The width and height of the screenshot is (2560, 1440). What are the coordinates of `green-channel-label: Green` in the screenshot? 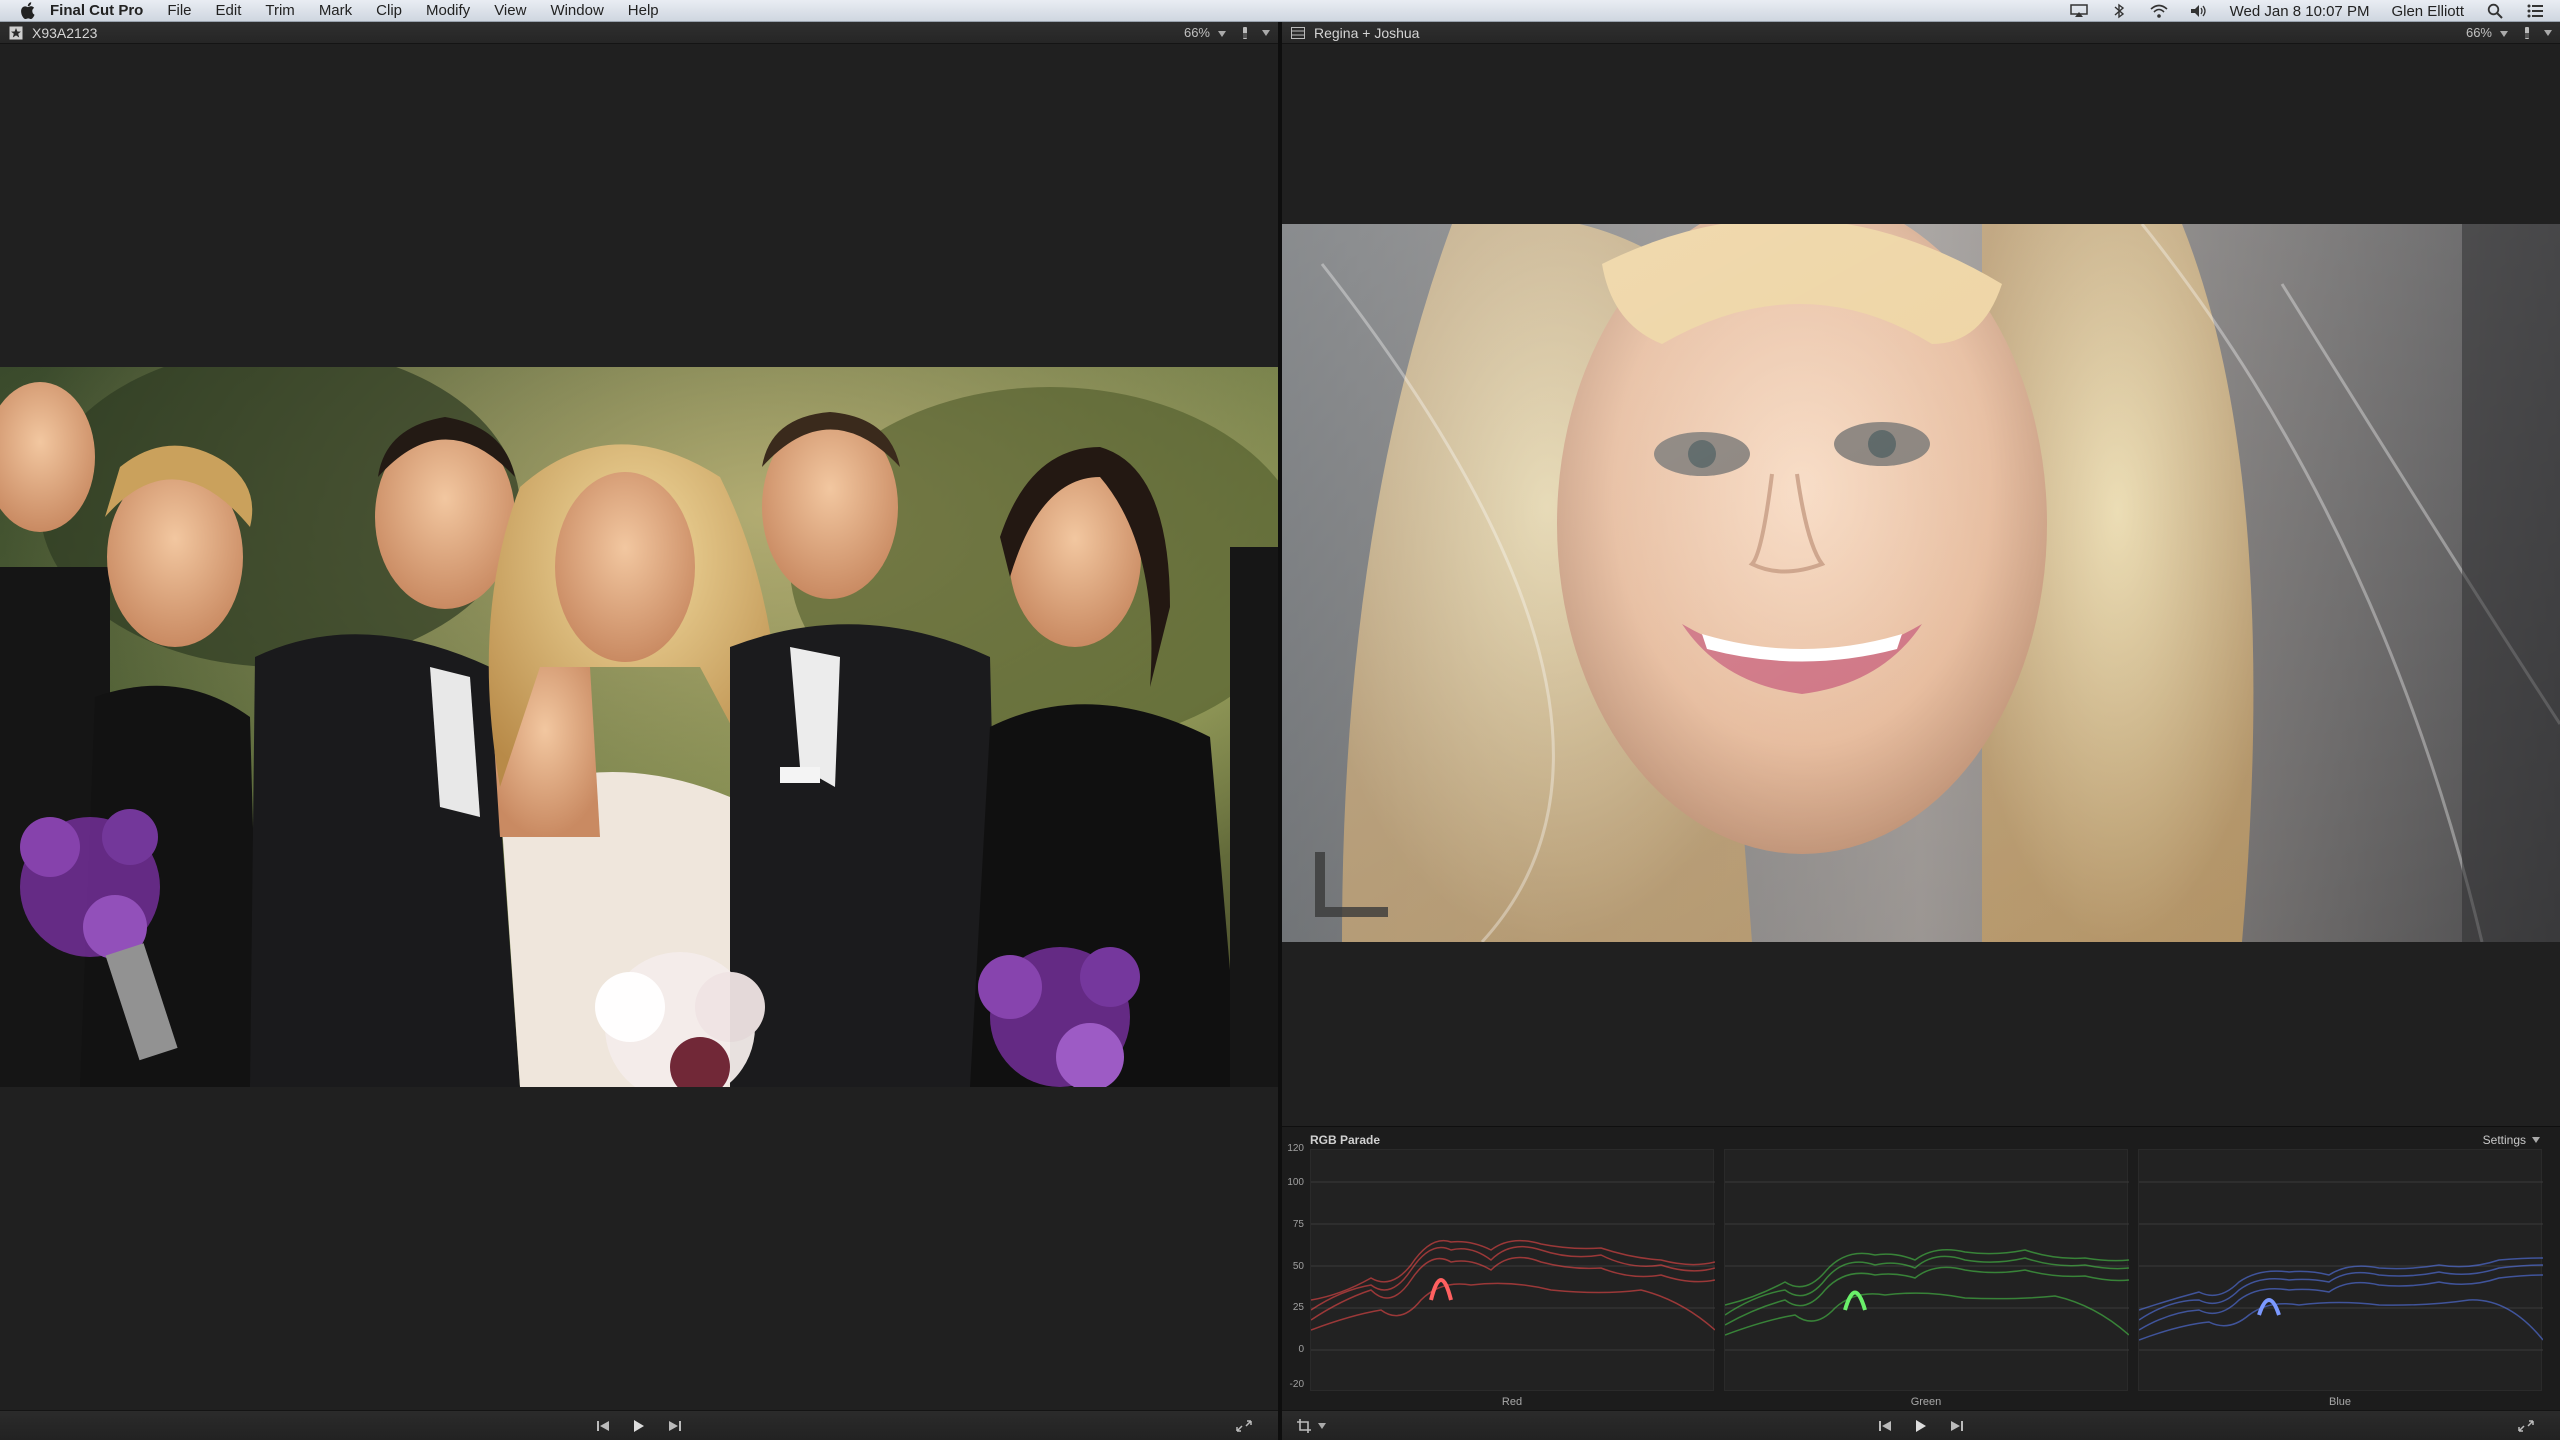 It's located at (1926, 1402).